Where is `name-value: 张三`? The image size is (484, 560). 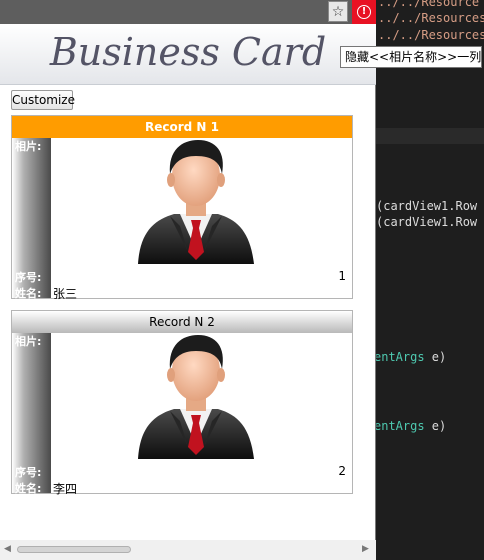 name-value: 张三 is located at coordinates (65, 294).